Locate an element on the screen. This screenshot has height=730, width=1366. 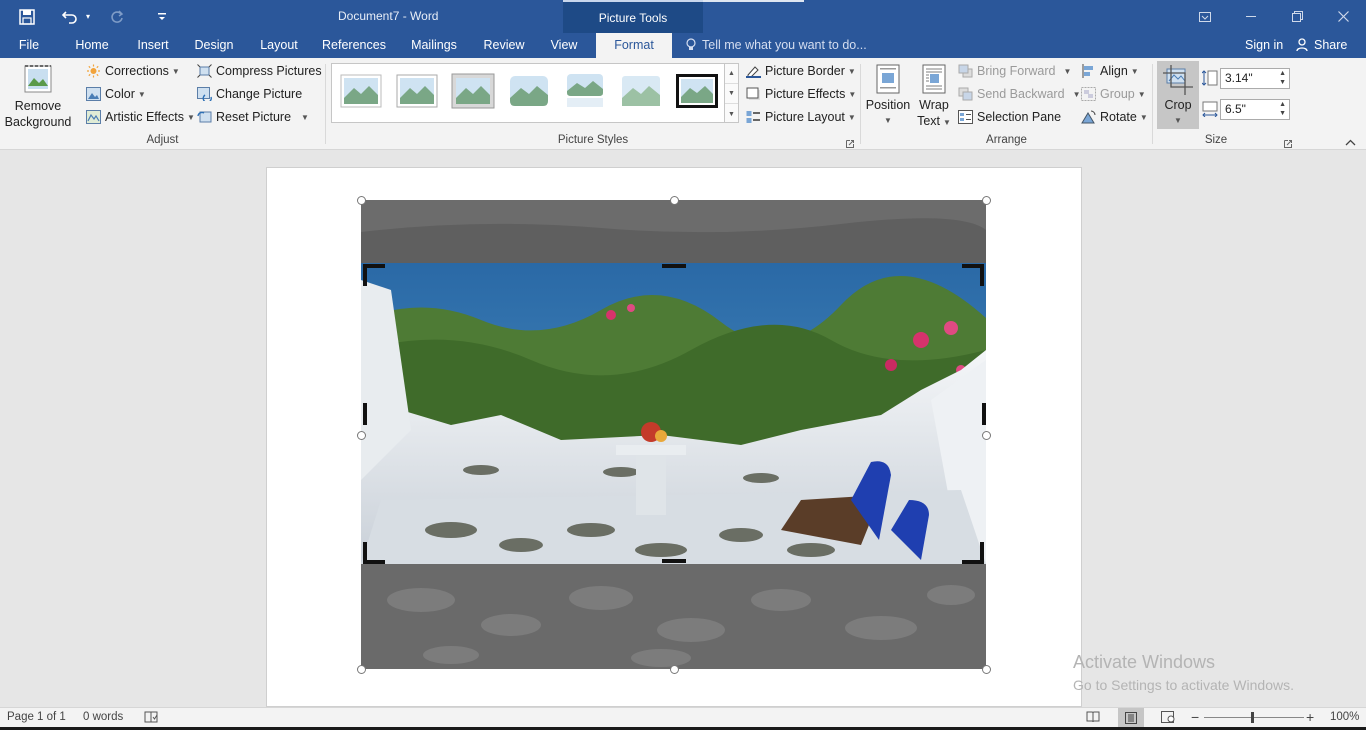
save-button is located at coordinates (27, 16).